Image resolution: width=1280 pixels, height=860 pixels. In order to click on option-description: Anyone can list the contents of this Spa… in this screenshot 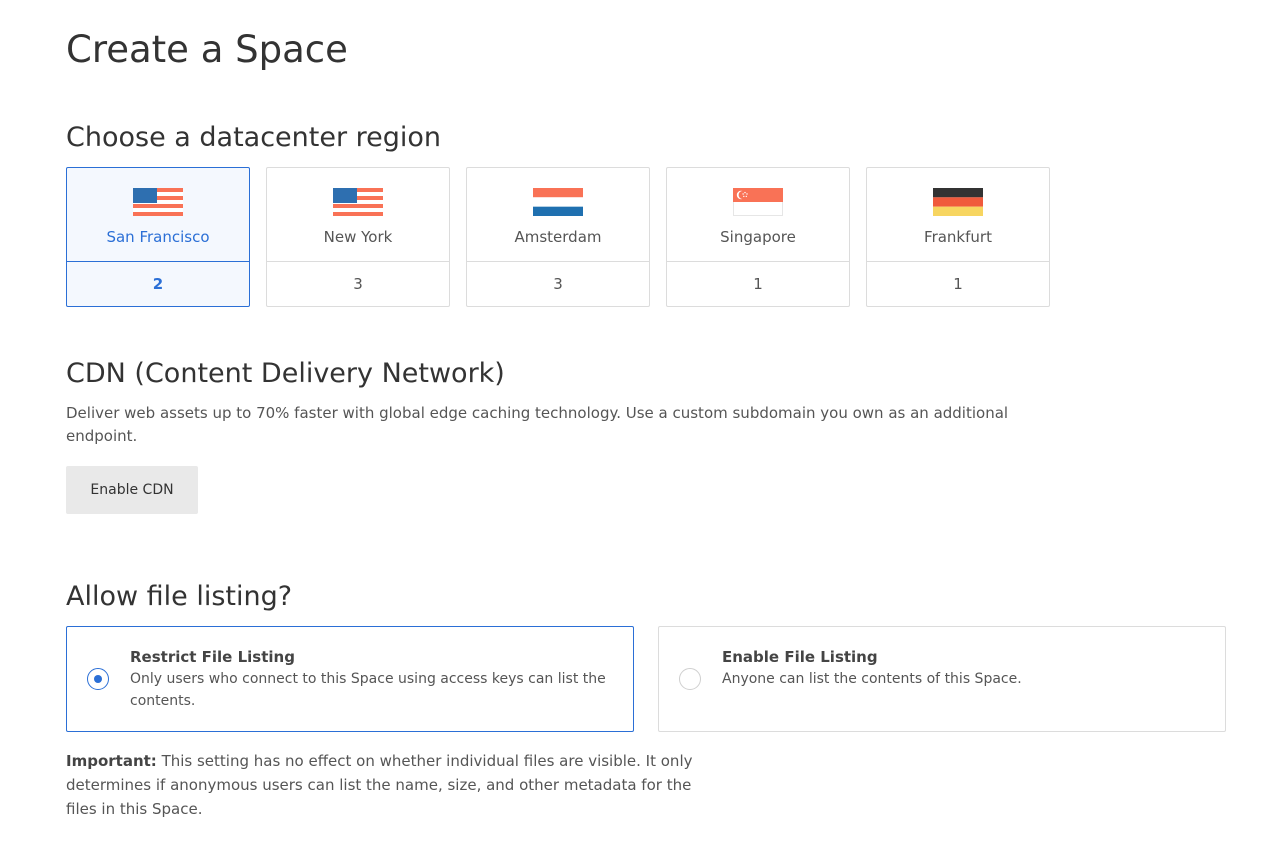, I will do `click(872, 679)`.